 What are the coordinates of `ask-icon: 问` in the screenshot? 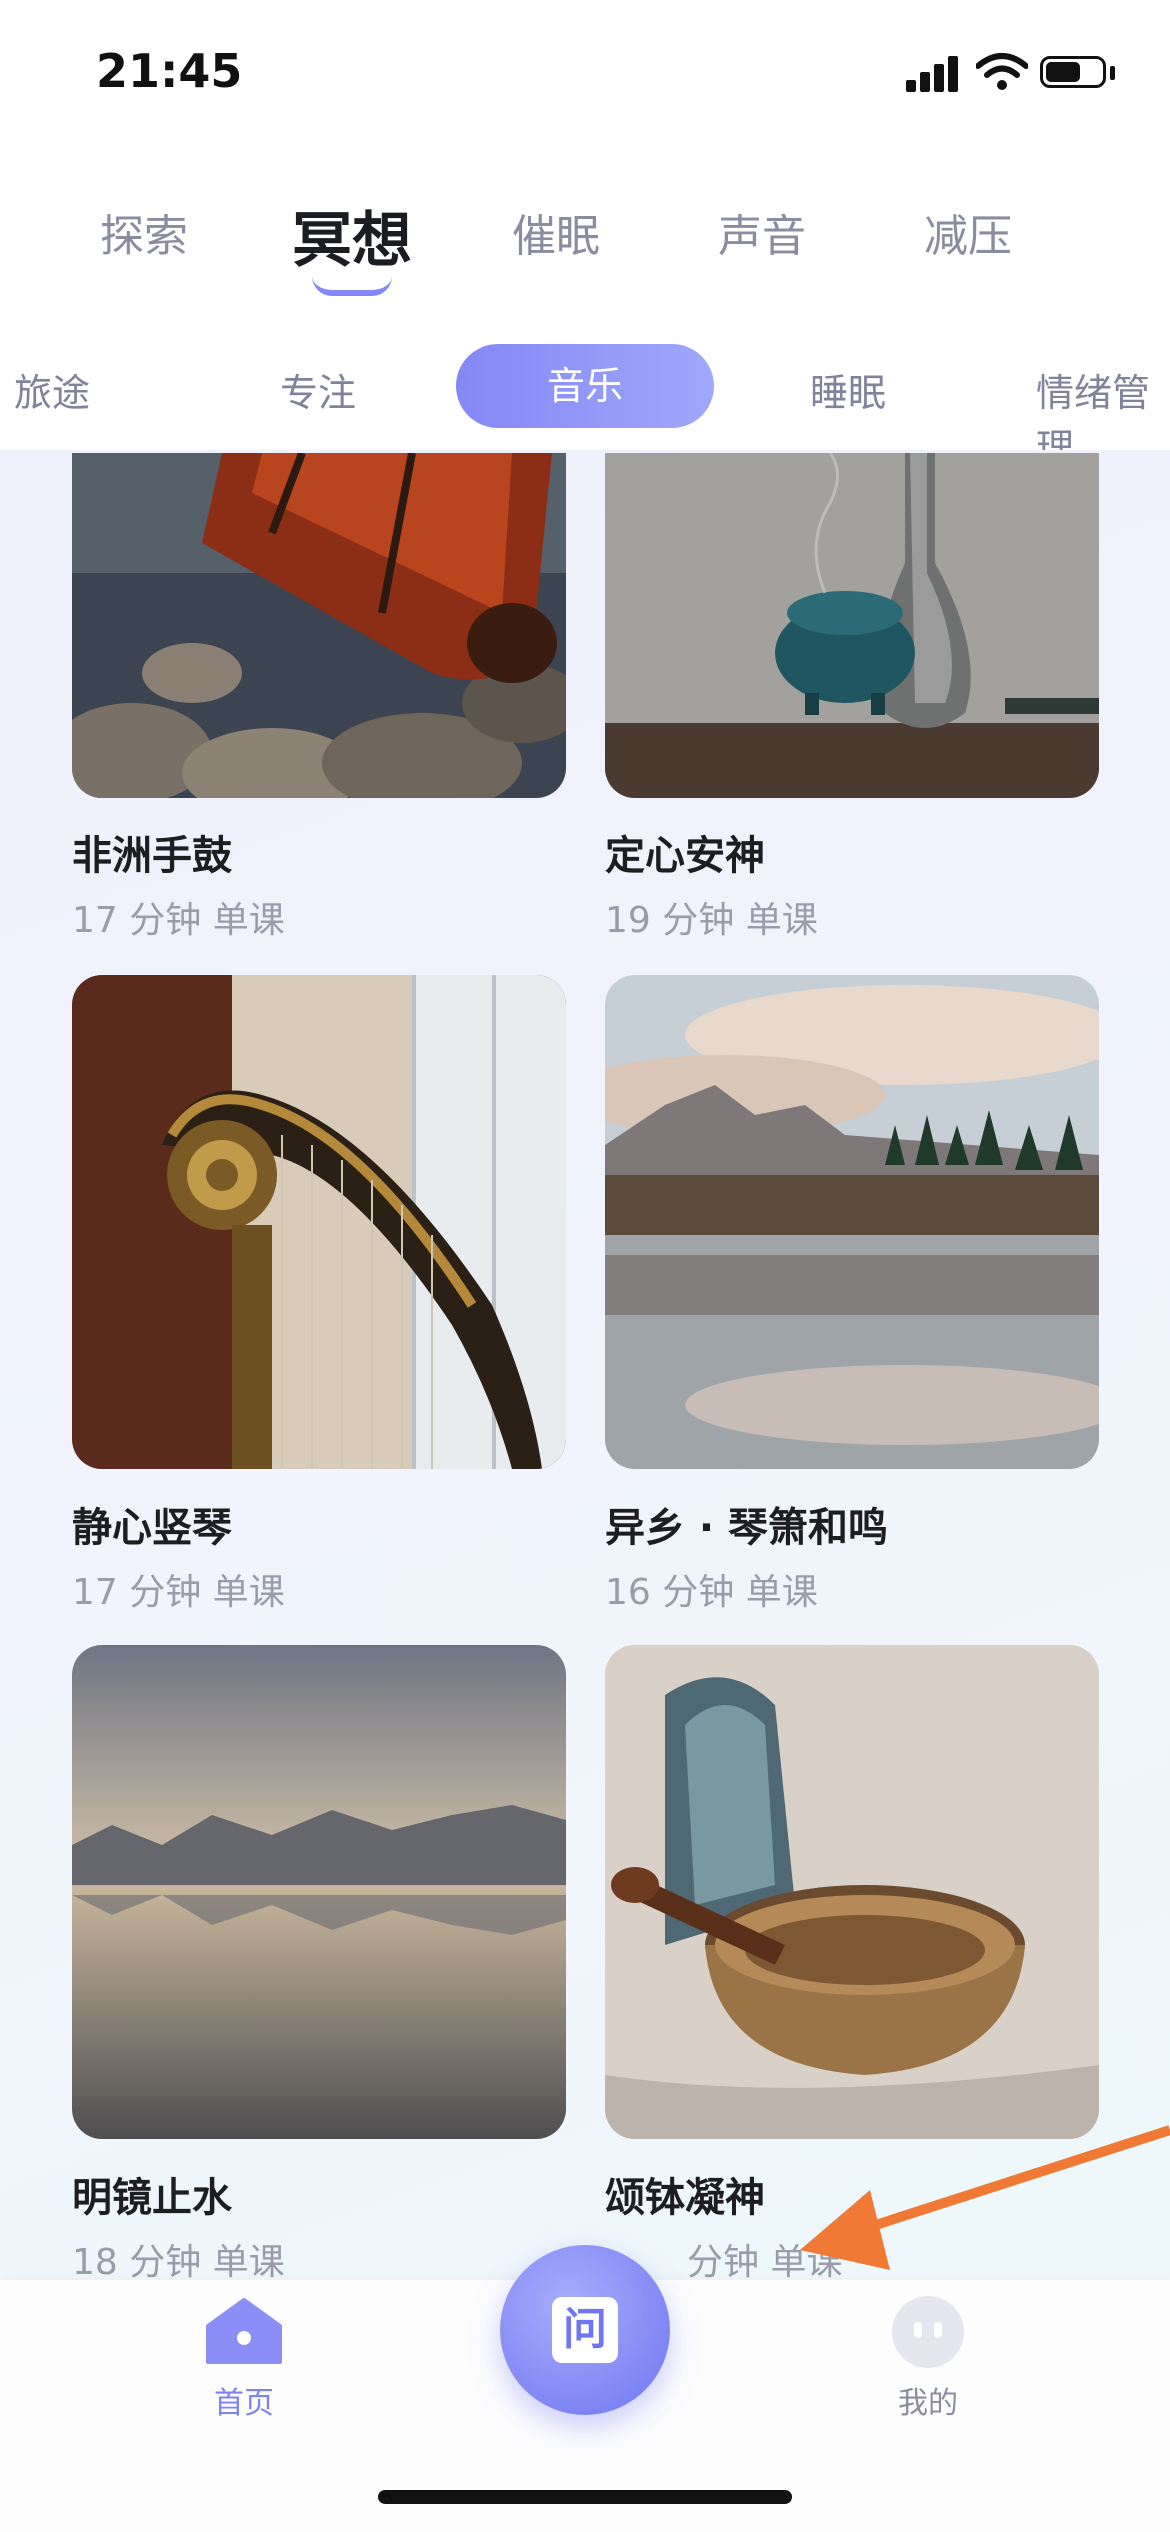 It's located at (585, 2330).